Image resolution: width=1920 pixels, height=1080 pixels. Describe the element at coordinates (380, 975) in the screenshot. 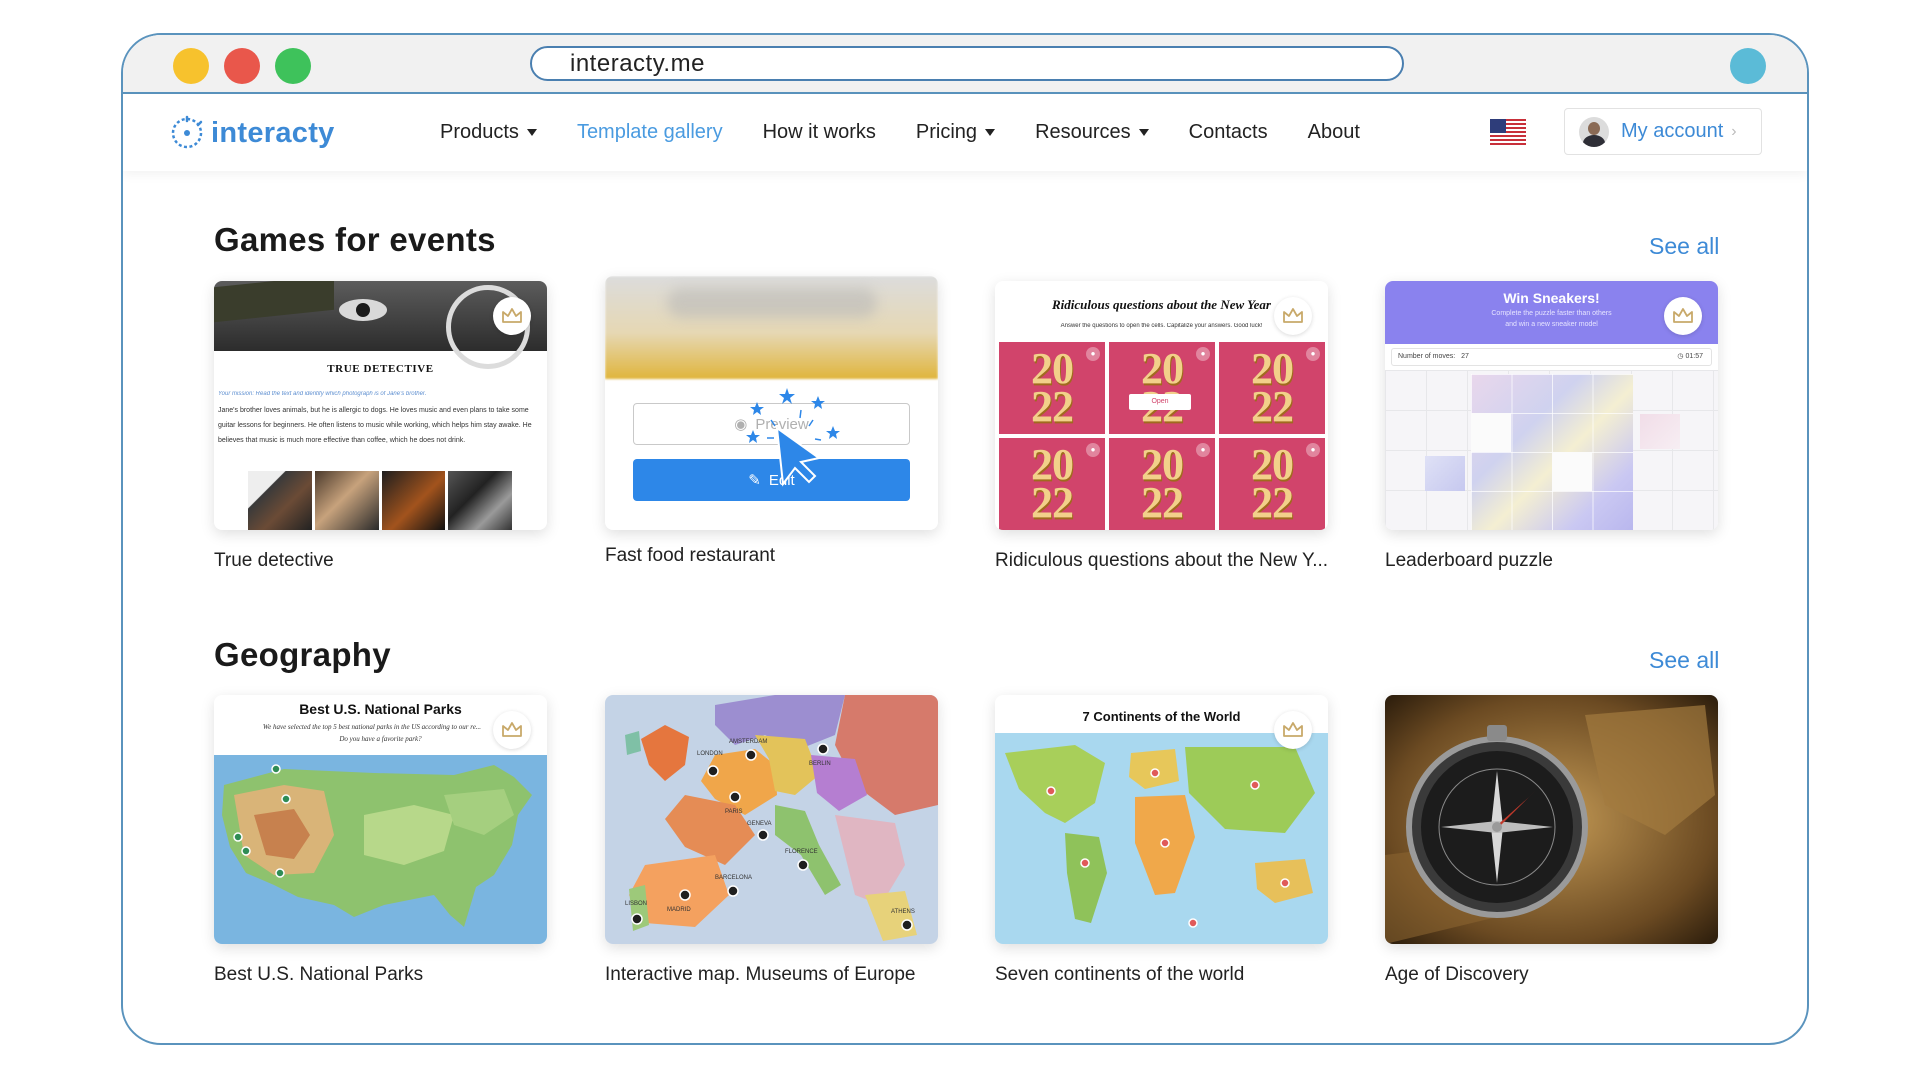

I see `template-card-title: Best U.S. National Parks` at that location.